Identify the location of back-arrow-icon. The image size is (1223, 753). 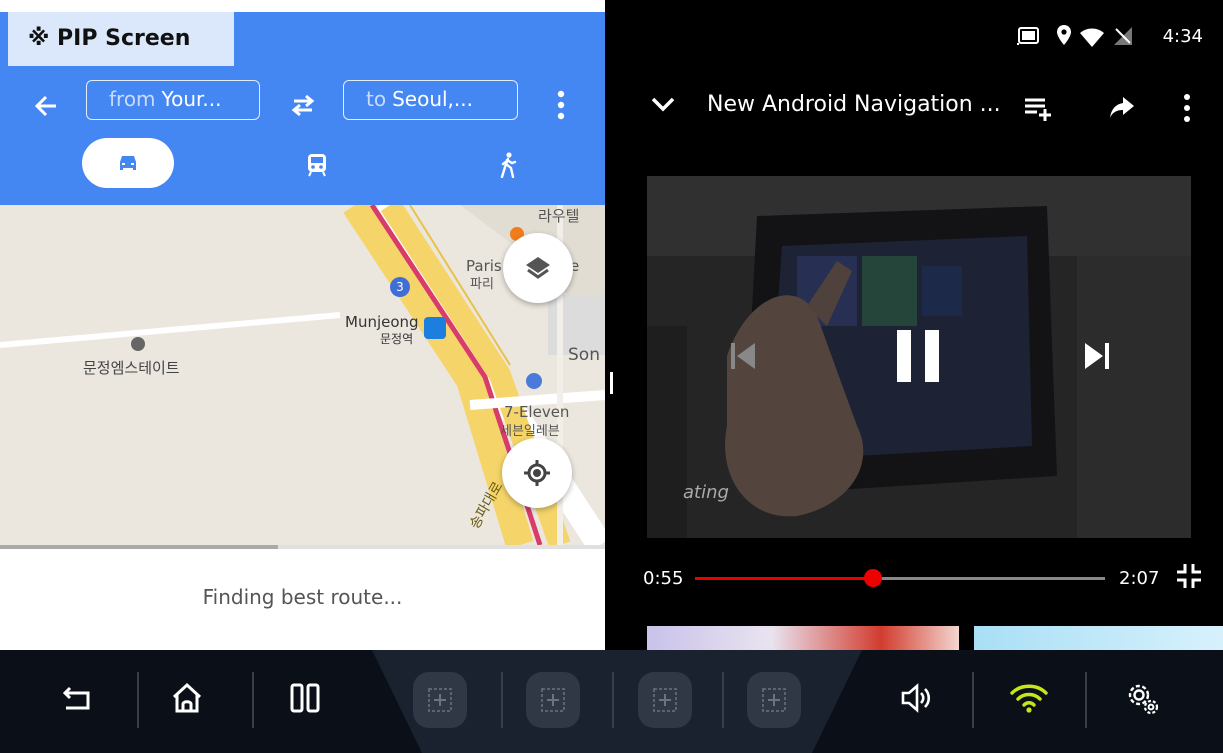
(46, 106).